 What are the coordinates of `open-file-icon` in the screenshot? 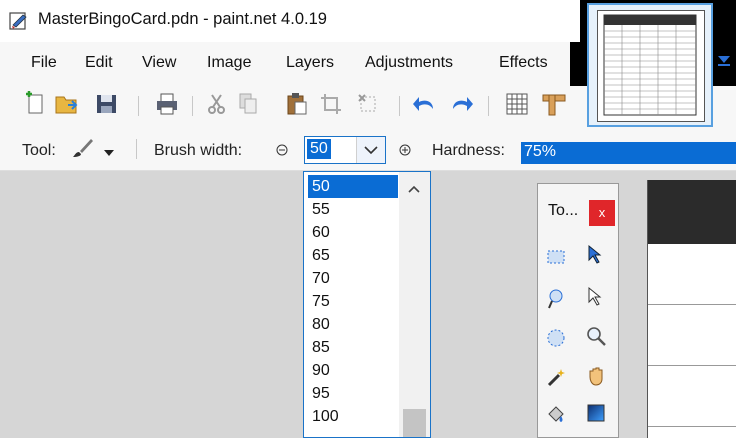 It's located at (67, 104).